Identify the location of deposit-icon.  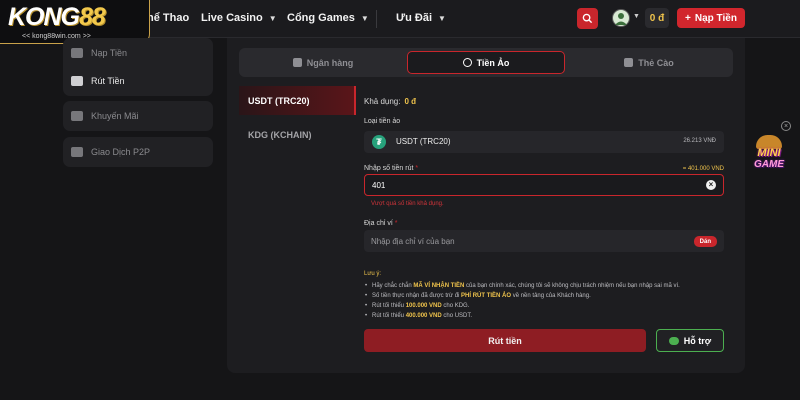
(77, 53).